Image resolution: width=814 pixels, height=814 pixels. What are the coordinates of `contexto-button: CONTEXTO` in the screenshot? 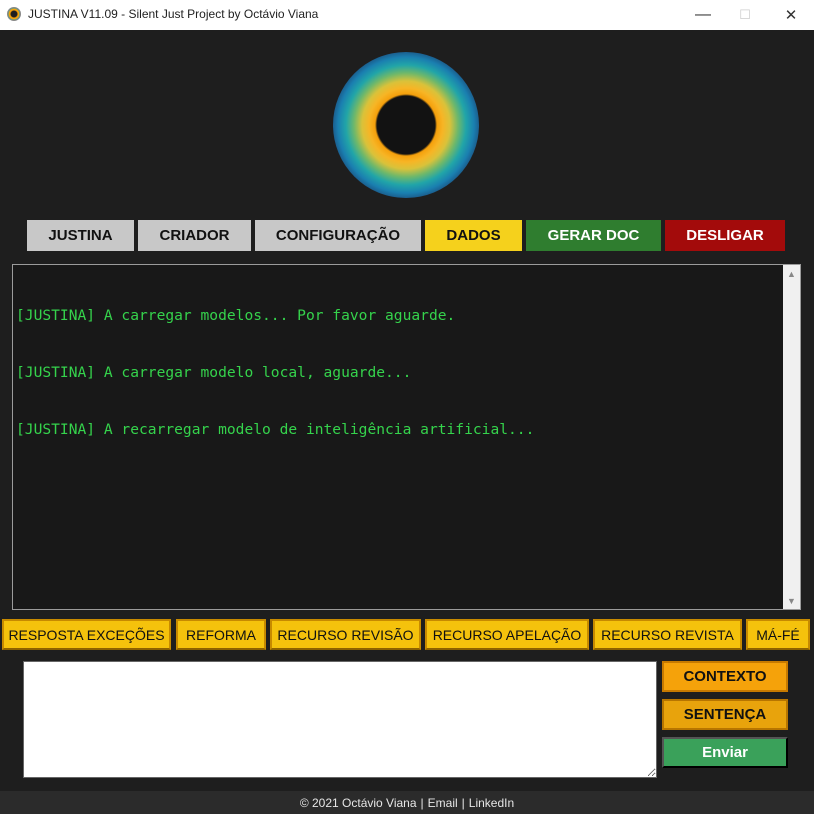 It's located at (725, 676).